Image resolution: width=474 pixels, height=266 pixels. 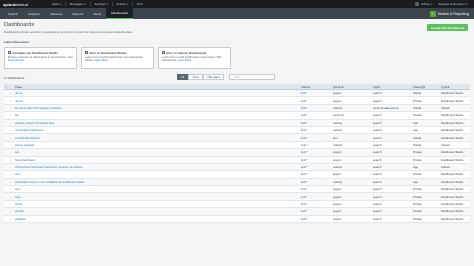 What do you see at coordinates (451, 13) in the screenshot?
I see `app-name: › Search & Reporting` at bounding box center [451, 13].